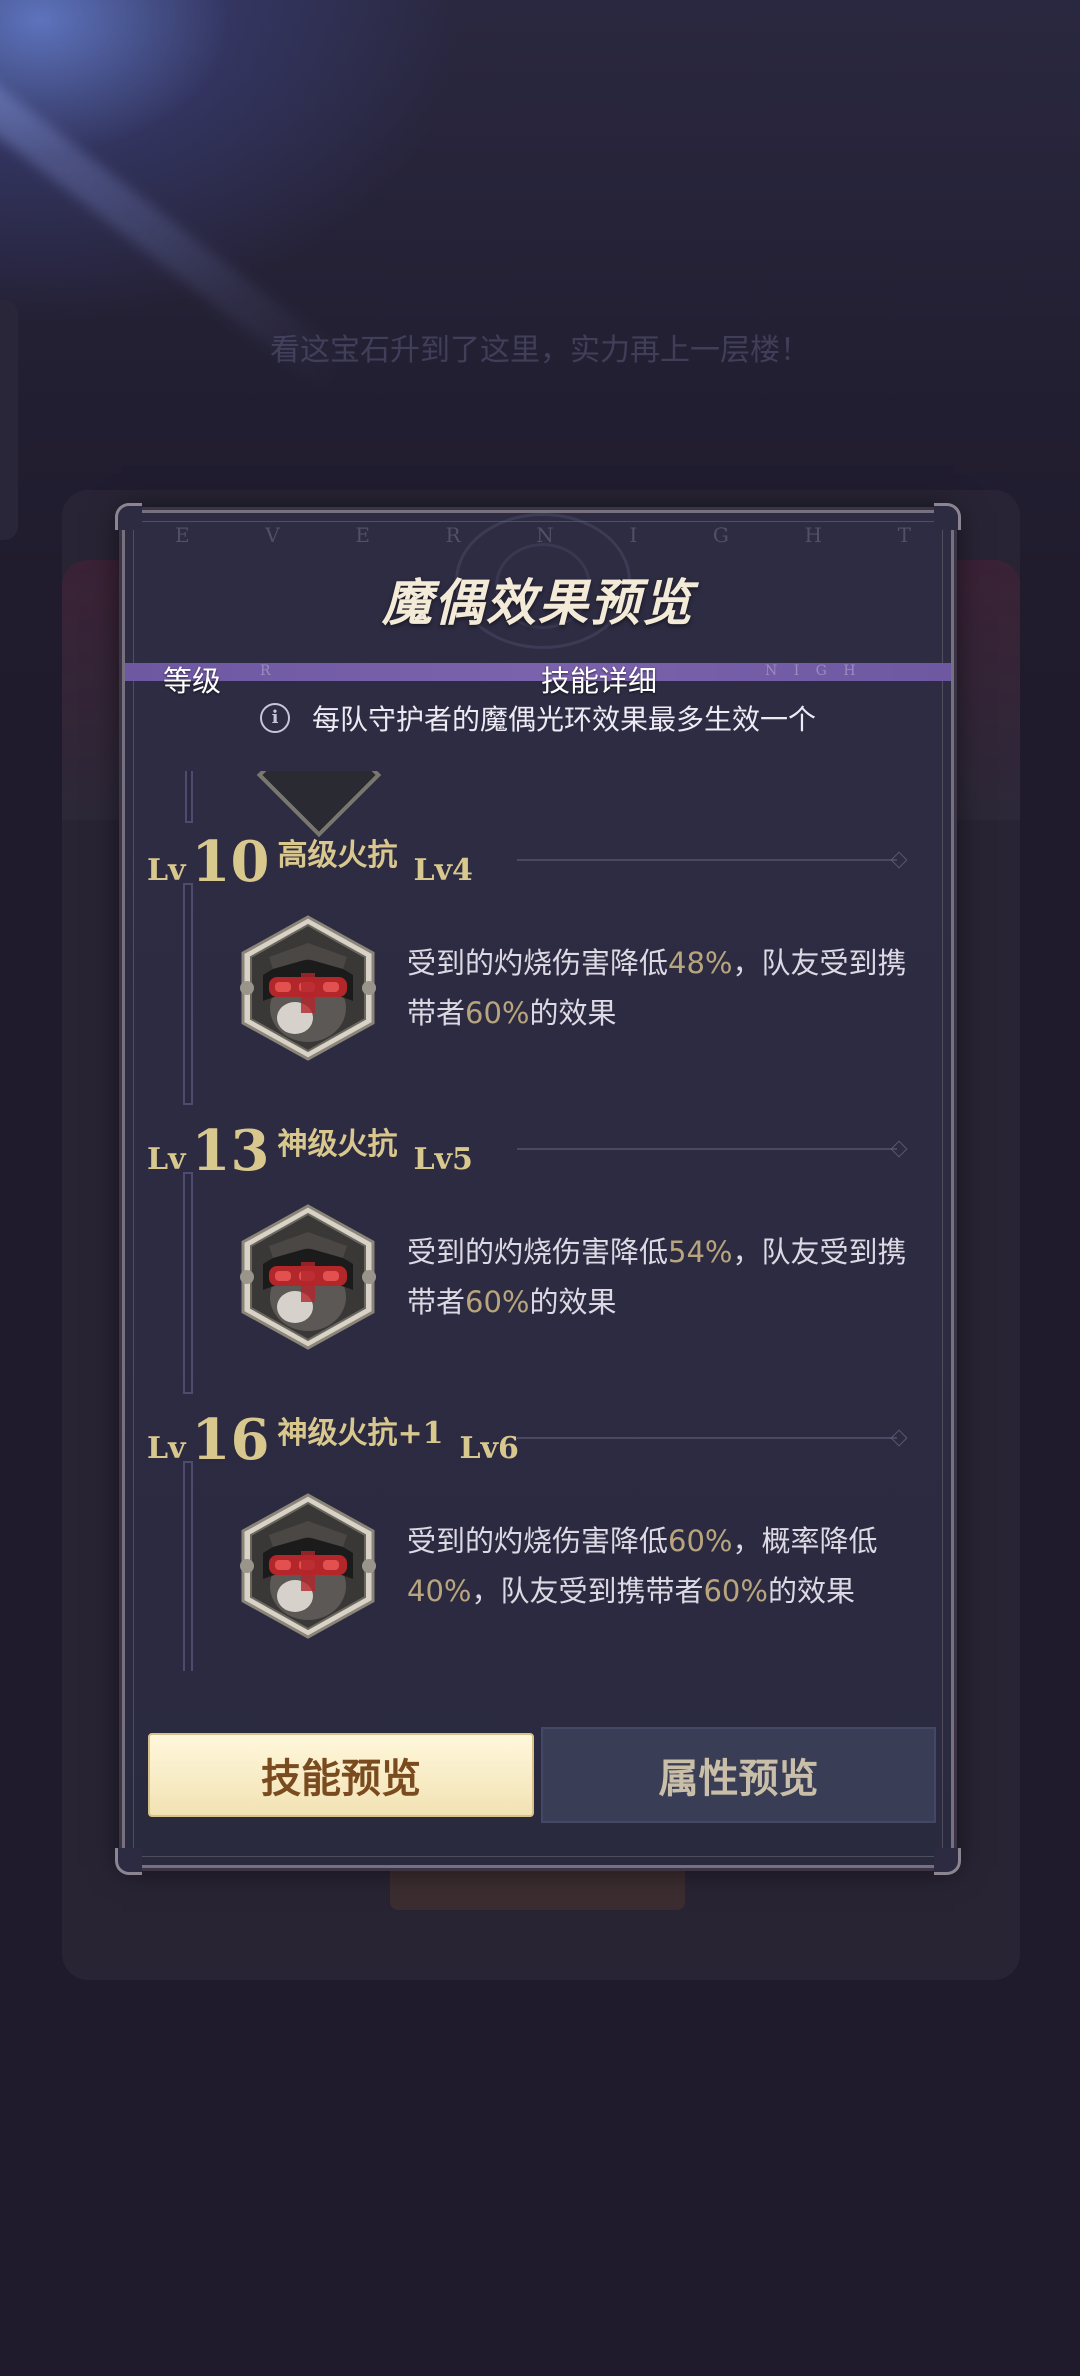 The width and height of the screenshot is (1080, 2376). Describe the element at coordinates (667, 1277) in the screenshot. I see `skill-description: 受到的灼烧伤害降低54%，队友受到携带者60%的效果` at that location.